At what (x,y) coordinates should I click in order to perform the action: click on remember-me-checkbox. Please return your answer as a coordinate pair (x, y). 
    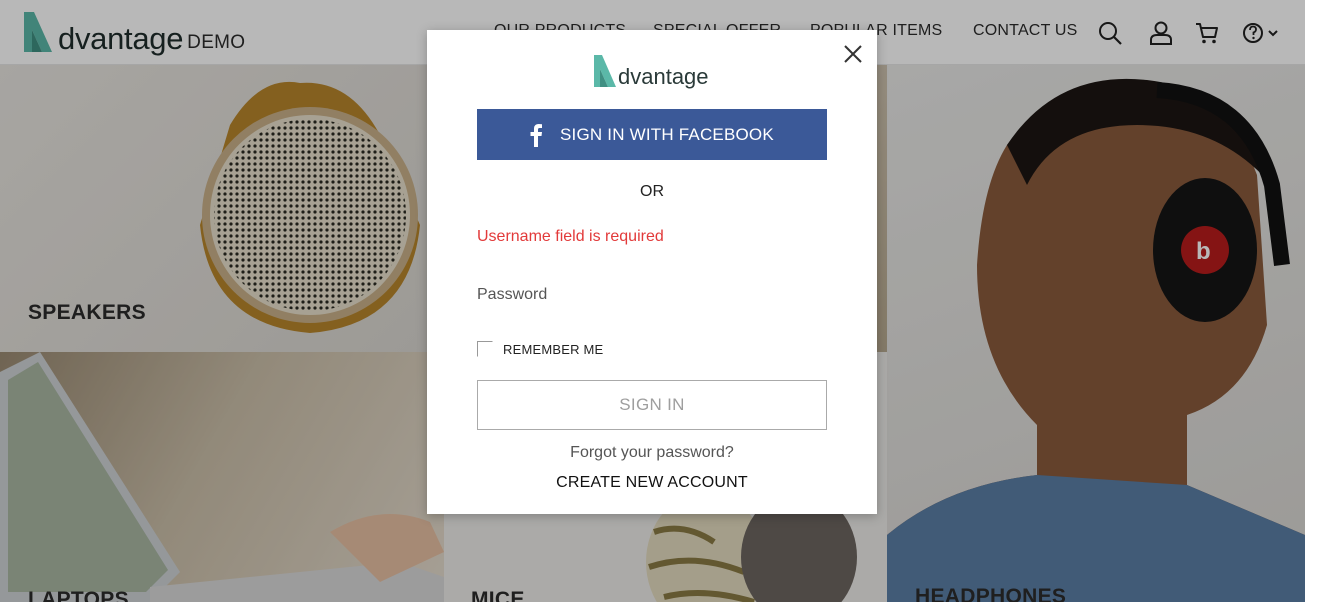
    Looking at the image, I should click on (485, 349).